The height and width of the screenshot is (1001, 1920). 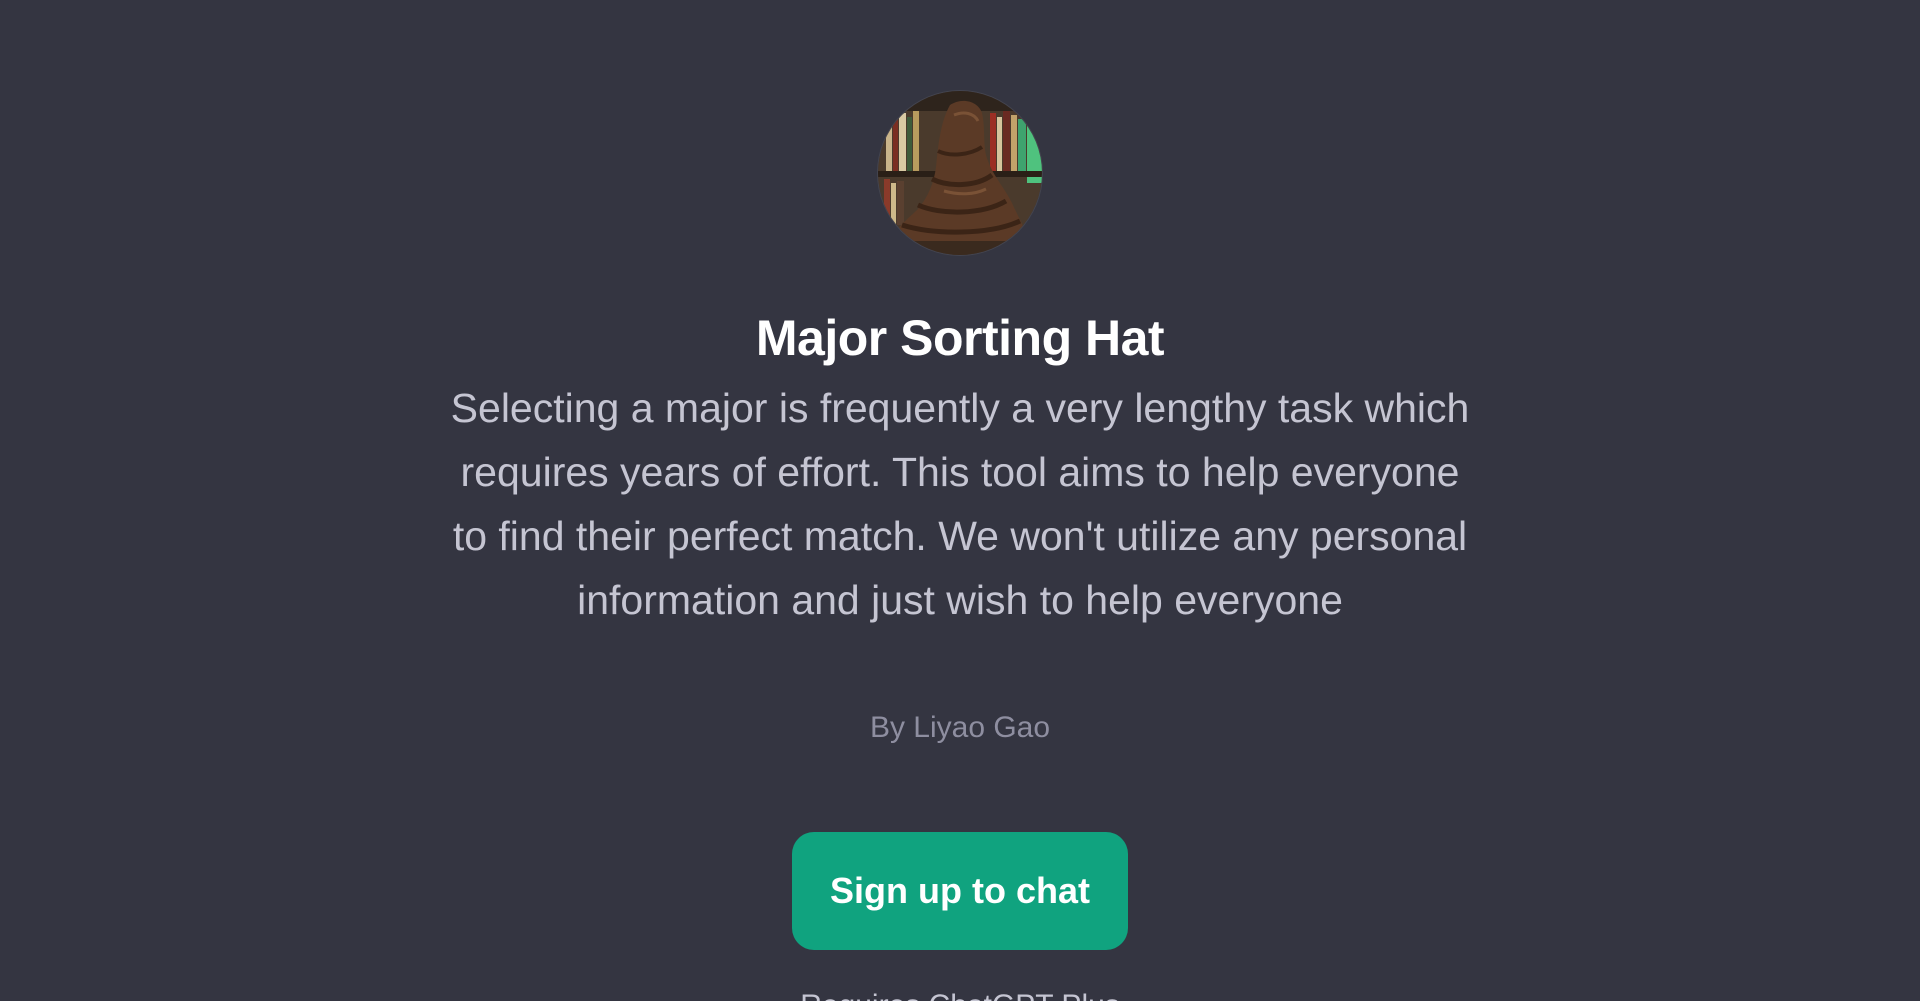 I want to click on sorting-hat-icon, so click(x=960, y=173).